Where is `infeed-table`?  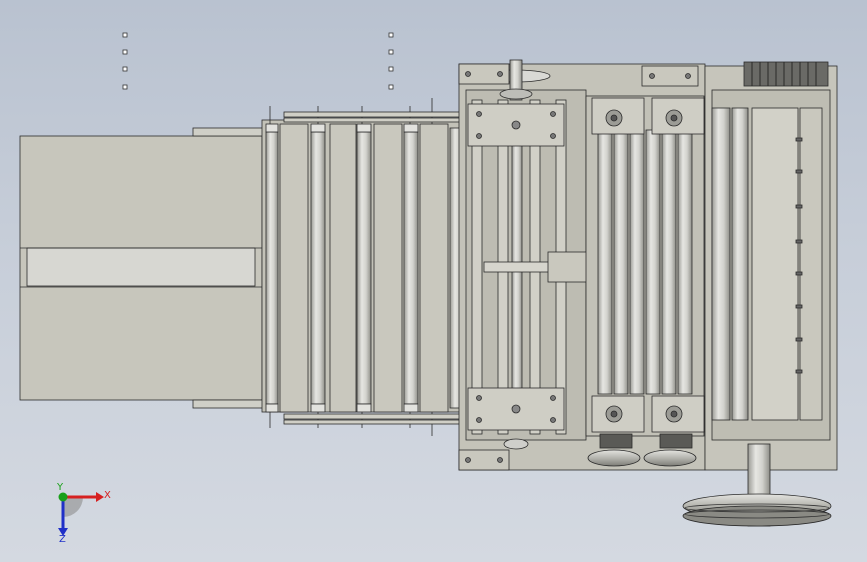 infeed-table is located at coordinates (146, 268).